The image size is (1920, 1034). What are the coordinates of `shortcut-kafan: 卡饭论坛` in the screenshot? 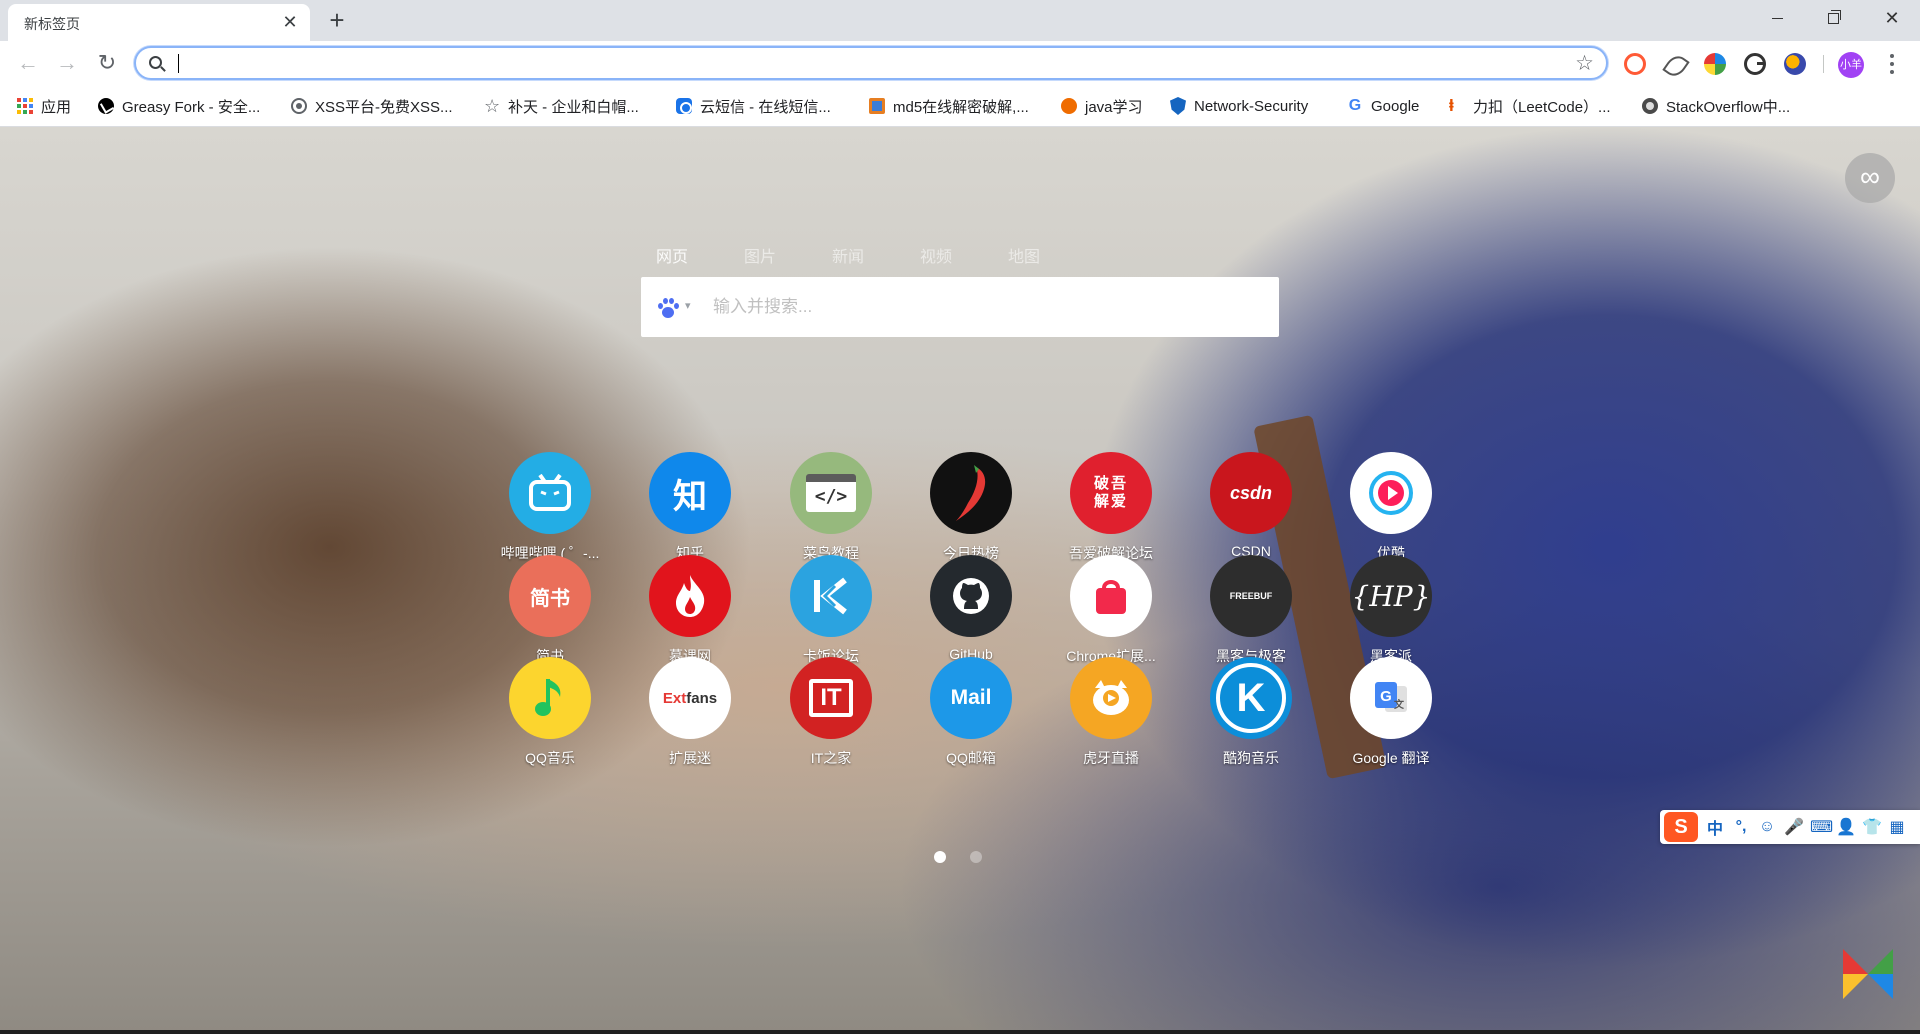 It's located at (831, 610).